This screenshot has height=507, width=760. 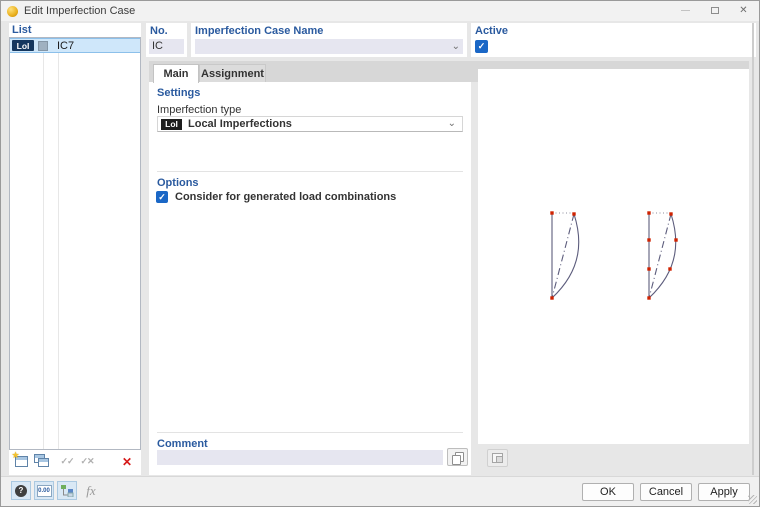 What do you see at coordinates (232, 73) in the screenshot?
I see `tab-assignment: Assignment` at bounding box center [232, 73].